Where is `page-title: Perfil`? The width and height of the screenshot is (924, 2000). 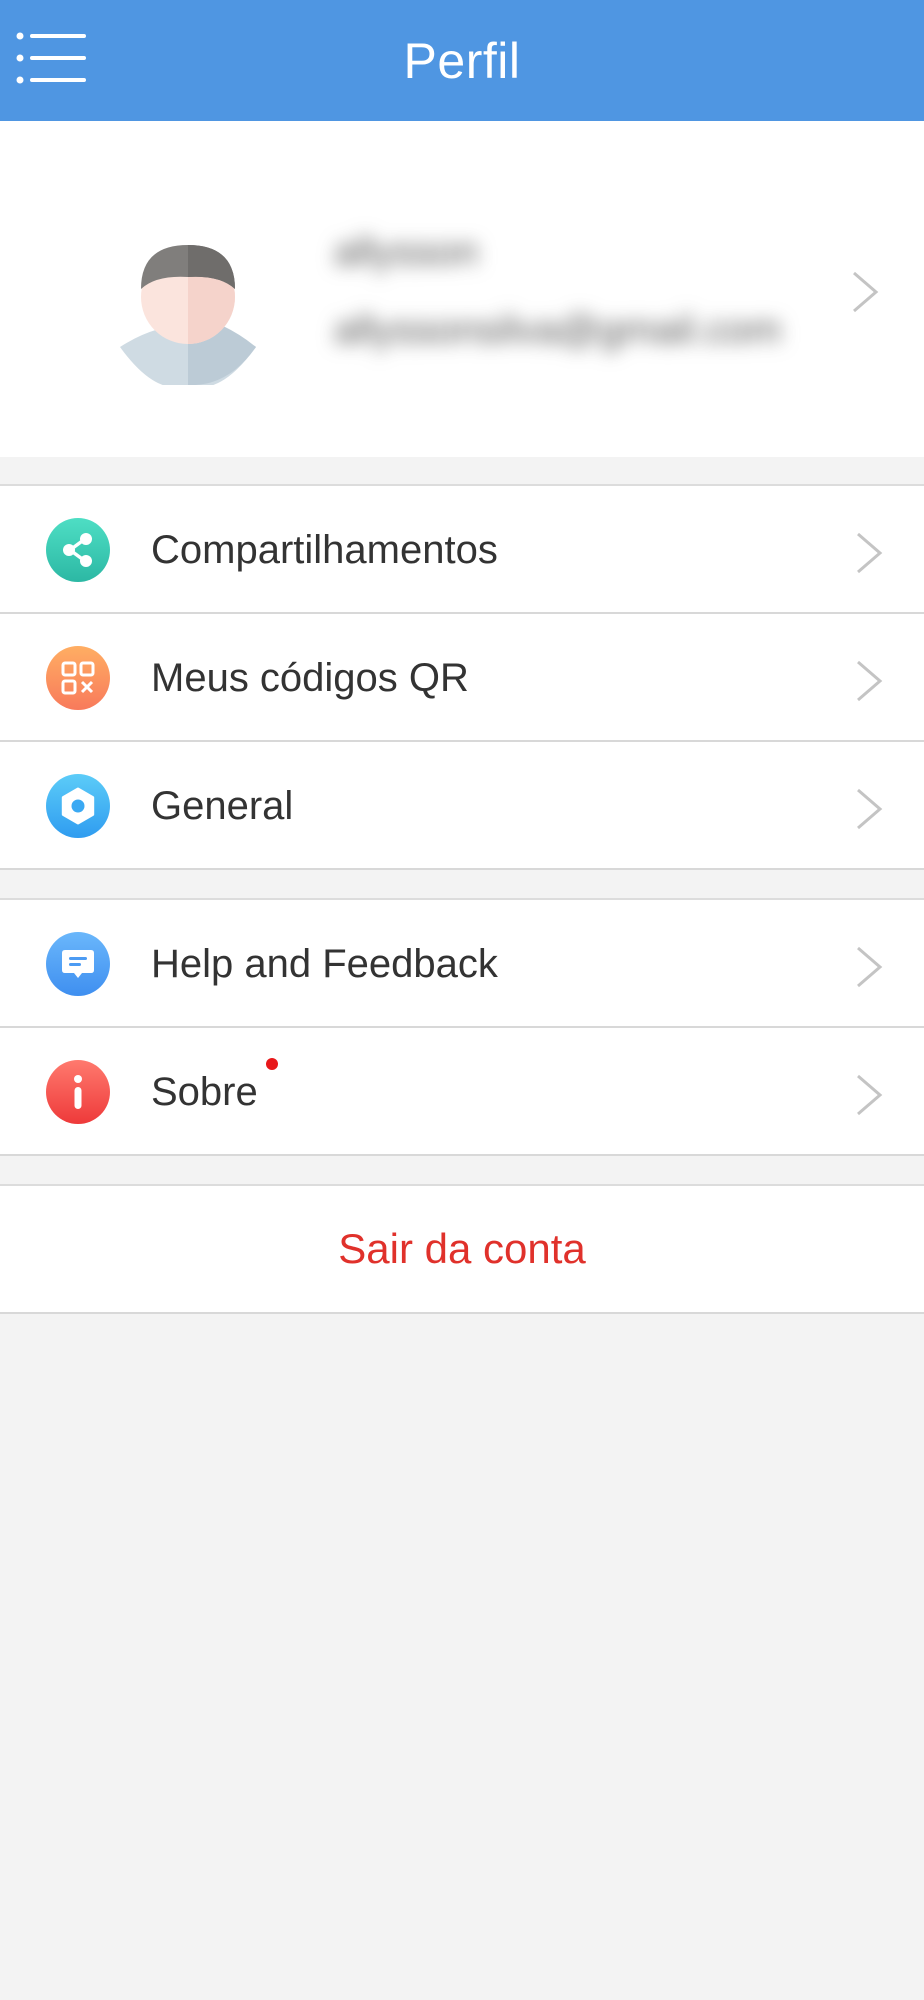 page-title: Perfil is located at coordinates (462, 60).